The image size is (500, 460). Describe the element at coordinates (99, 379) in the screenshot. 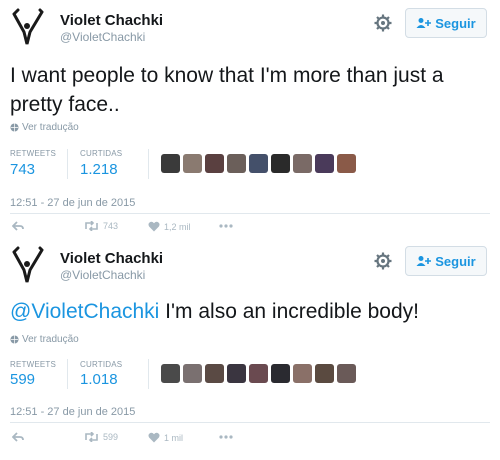

I see `likes-count: 1.018` at that location.